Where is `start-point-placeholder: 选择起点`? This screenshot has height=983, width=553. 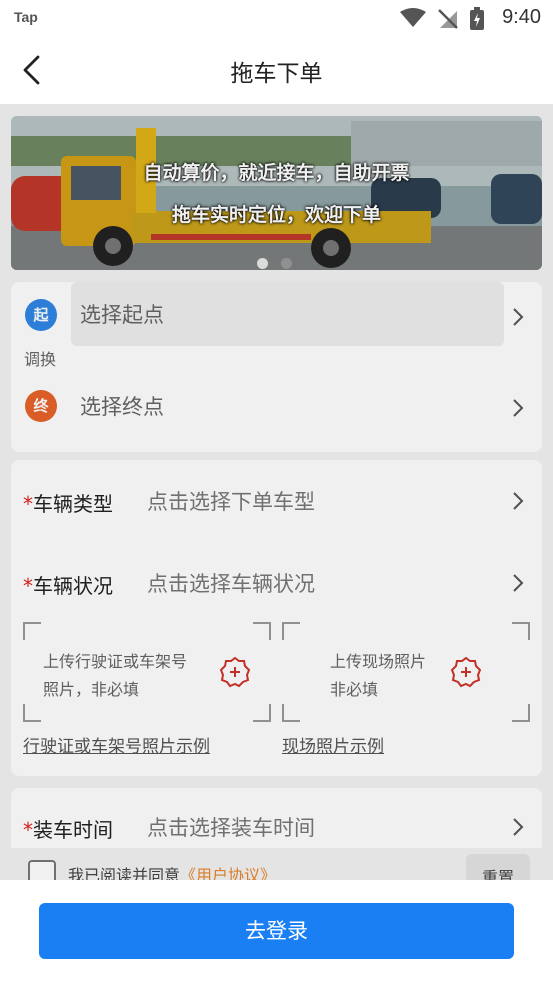 start-point-placeholder: 选择起点 is located at coordinates (122, 315).